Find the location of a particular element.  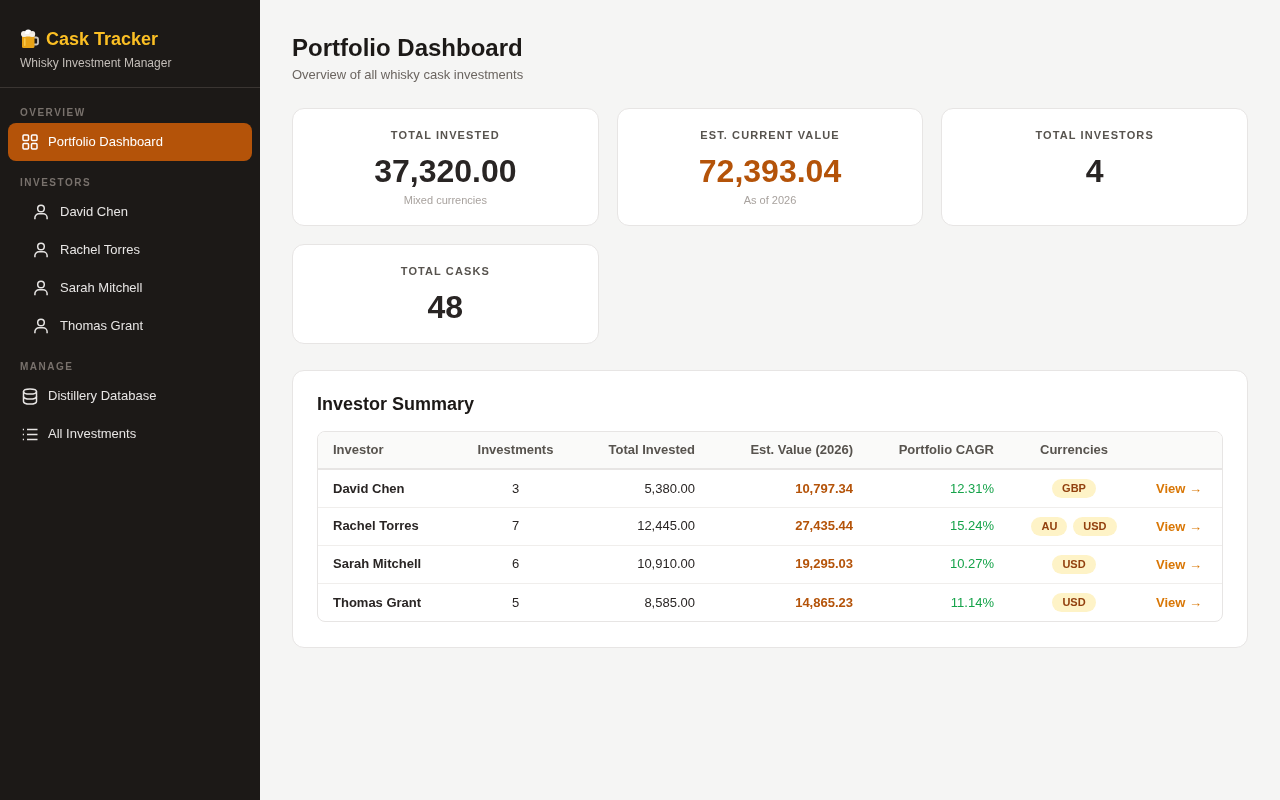

section-label: OVERVIEW is located at coordinates (53, 113).